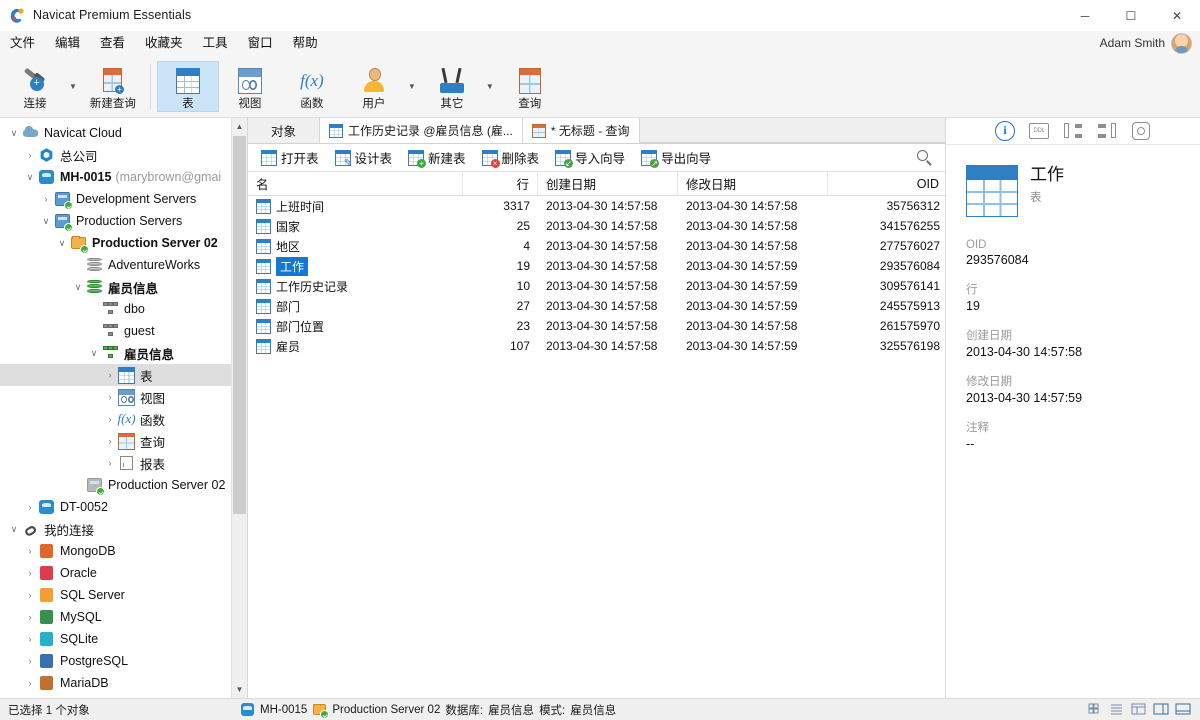  What do you see at coordinates (215, 43) in the screenshot?
I see `menu-item-tools: 工具` at bounding box center [215, 43].